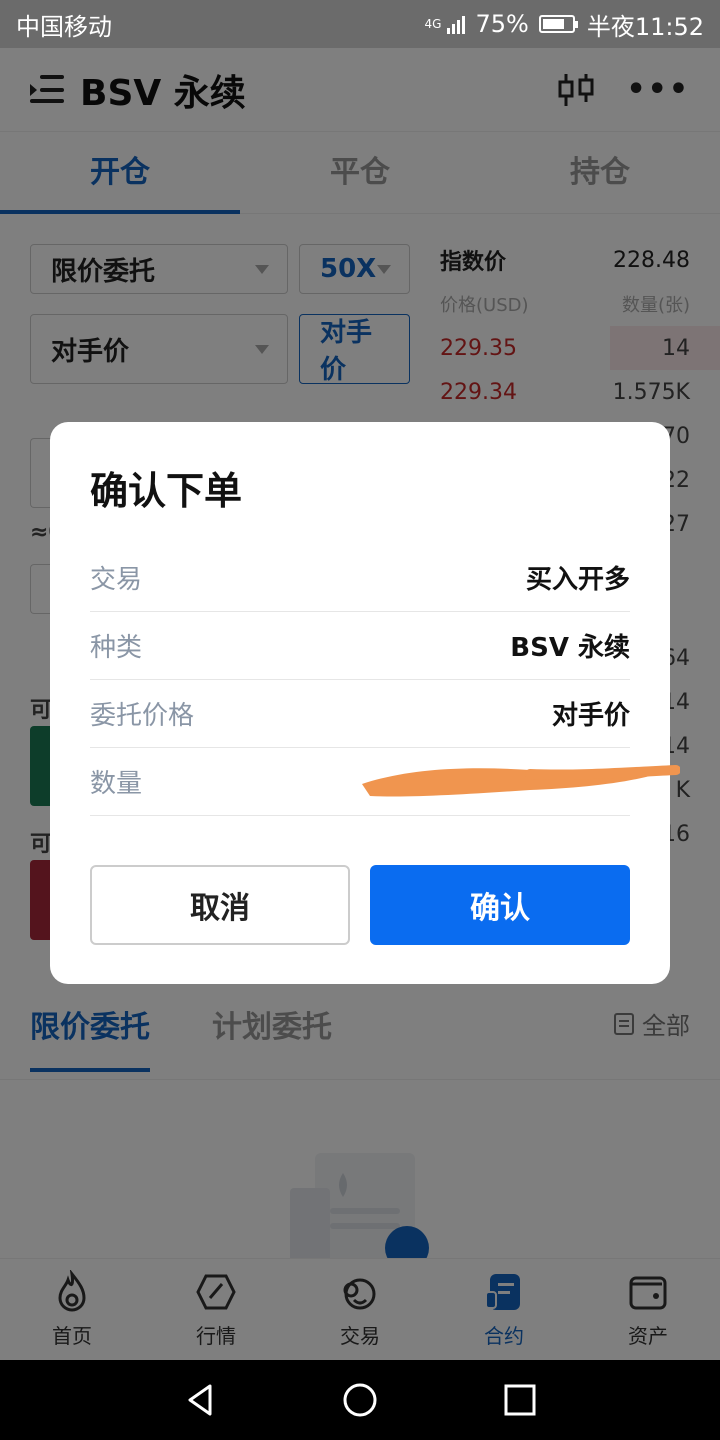 The image size is (720, 1440). Describe the element at coordinates (64, 26) in the screenshot. I see `carrier-label: 中国移动` at that location.